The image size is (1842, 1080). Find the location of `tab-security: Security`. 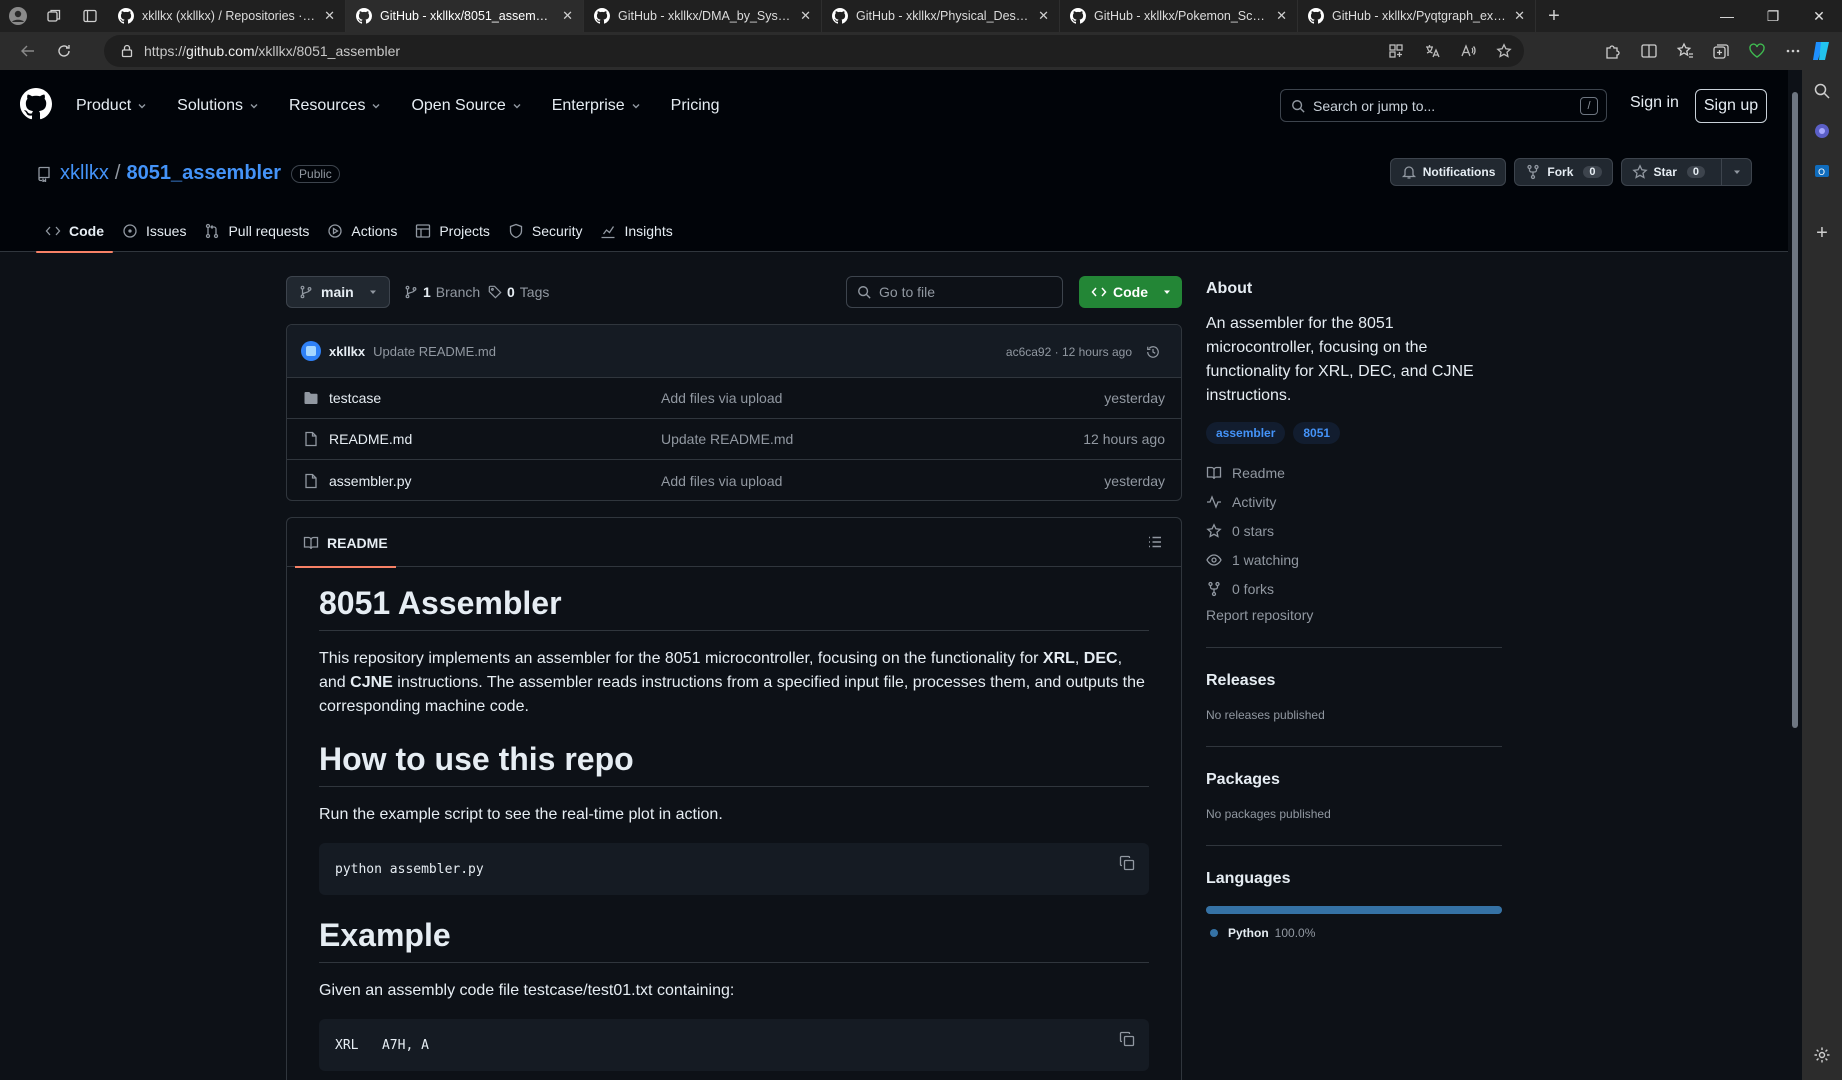

tab-security: Security is located at coordinates (545, 231).